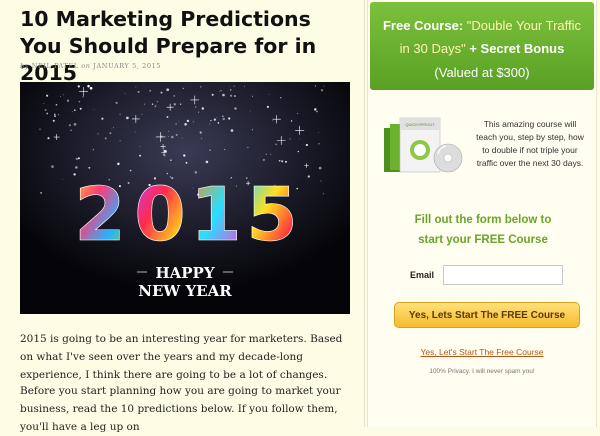 Image resolution: width=600 pixels, height=436 pixels. Describe the element at coordinates (272, 215) in the screenshot. I see `year-digit: 5` at that location.